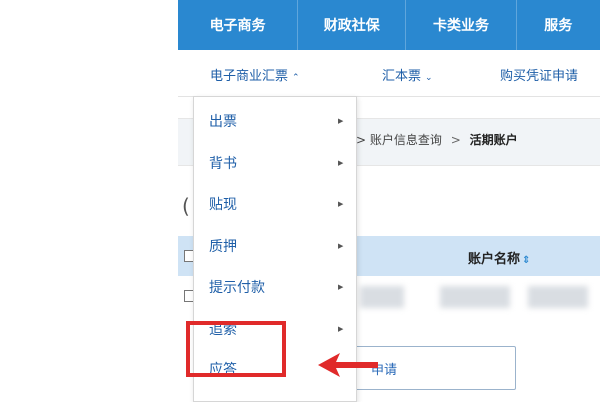 The width and height of the screenshot is (600, 402). Describe the element at coordinates (238, 25) in the screenshot. I see `nav-ecommerce: 电子商务` at that location.